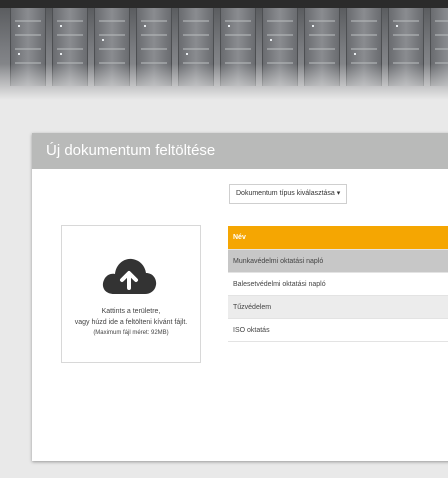 The width and height of the screenshot is (448, 478). I want to click on table-row: Munkavédelmi oktatási napló, so click(338, 261).